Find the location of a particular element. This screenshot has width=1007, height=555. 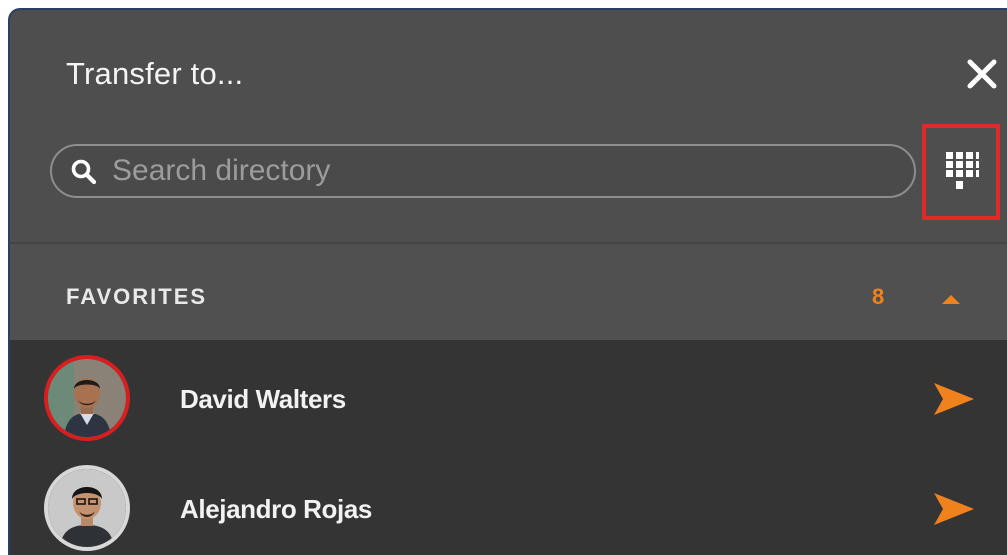

search-box is located at coordinates (483, 171).